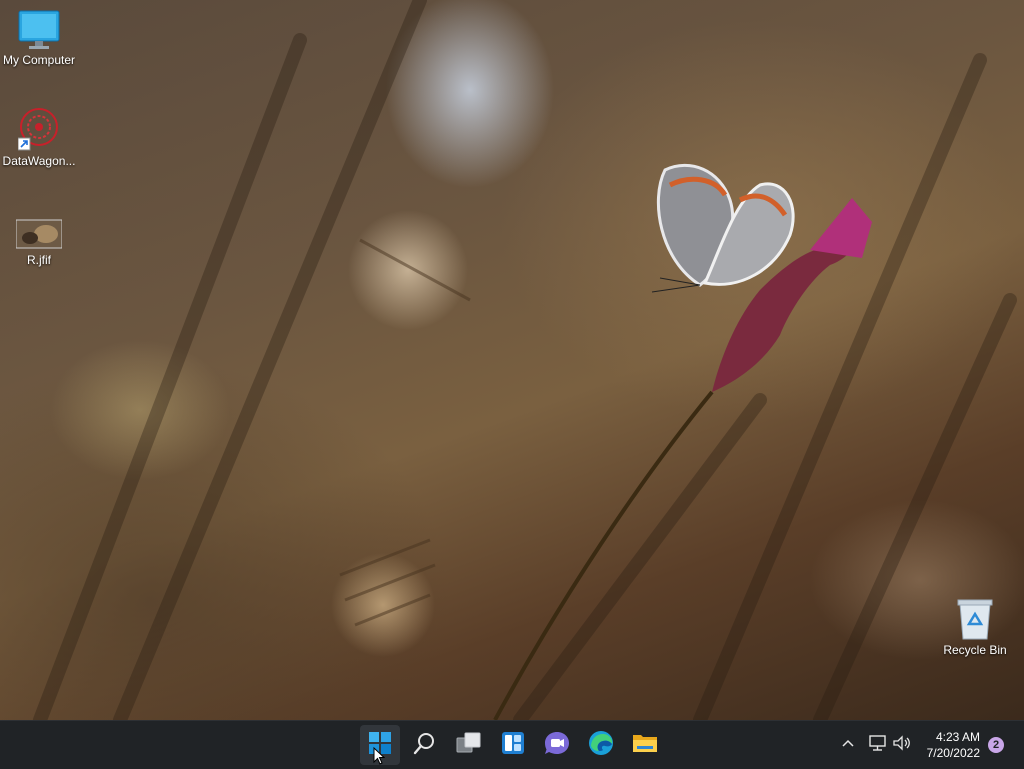 Image resolution: width=1024 pixels, height=769 pixels. Describe the element at coordinates (953, 745) in the screenshot. I see `clock: 4:23 AM 7/20/2022` at that location.